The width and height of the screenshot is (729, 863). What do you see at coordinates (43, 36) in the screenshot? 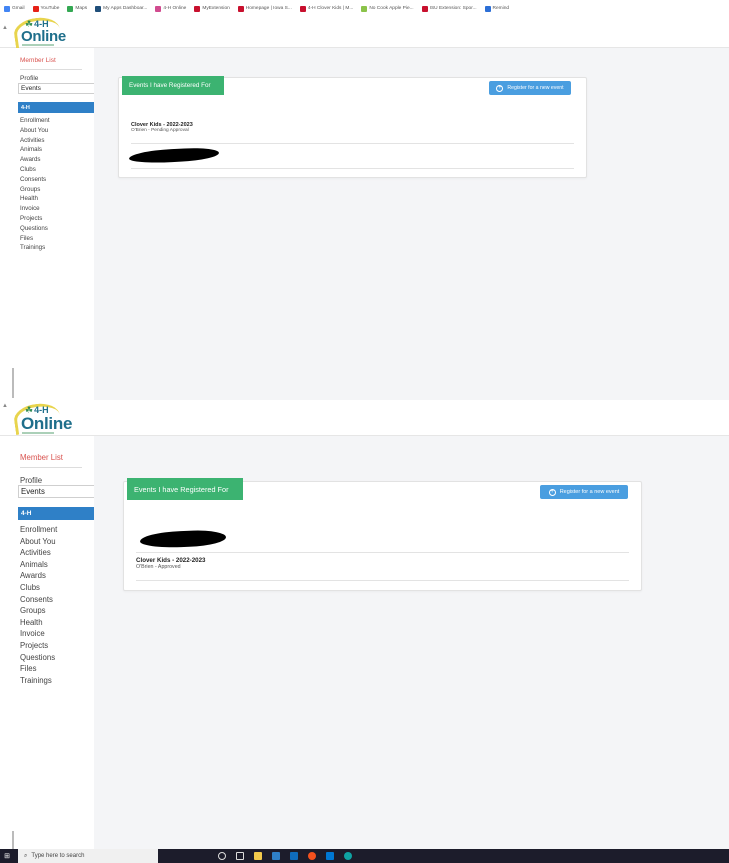
I see `logo-text-online: Online` at bounding box center [43, 36].